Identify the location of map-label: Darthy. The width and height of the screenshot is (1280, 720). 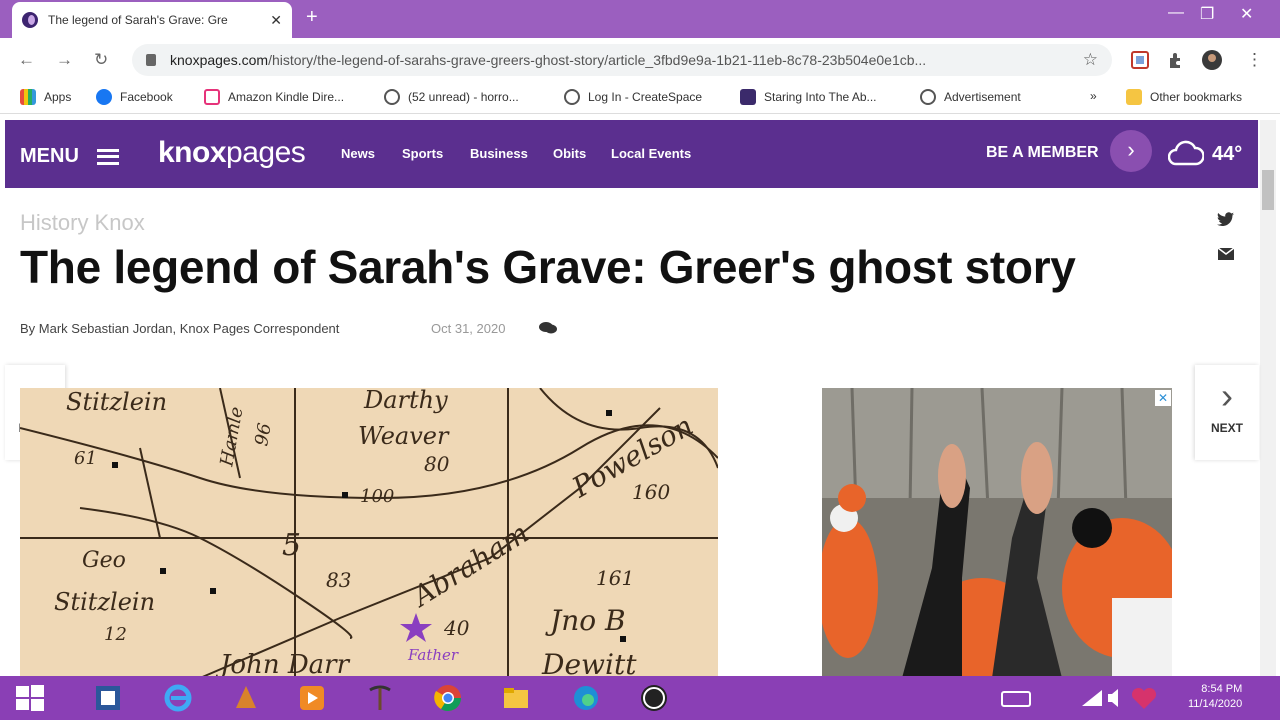
(406, 401).